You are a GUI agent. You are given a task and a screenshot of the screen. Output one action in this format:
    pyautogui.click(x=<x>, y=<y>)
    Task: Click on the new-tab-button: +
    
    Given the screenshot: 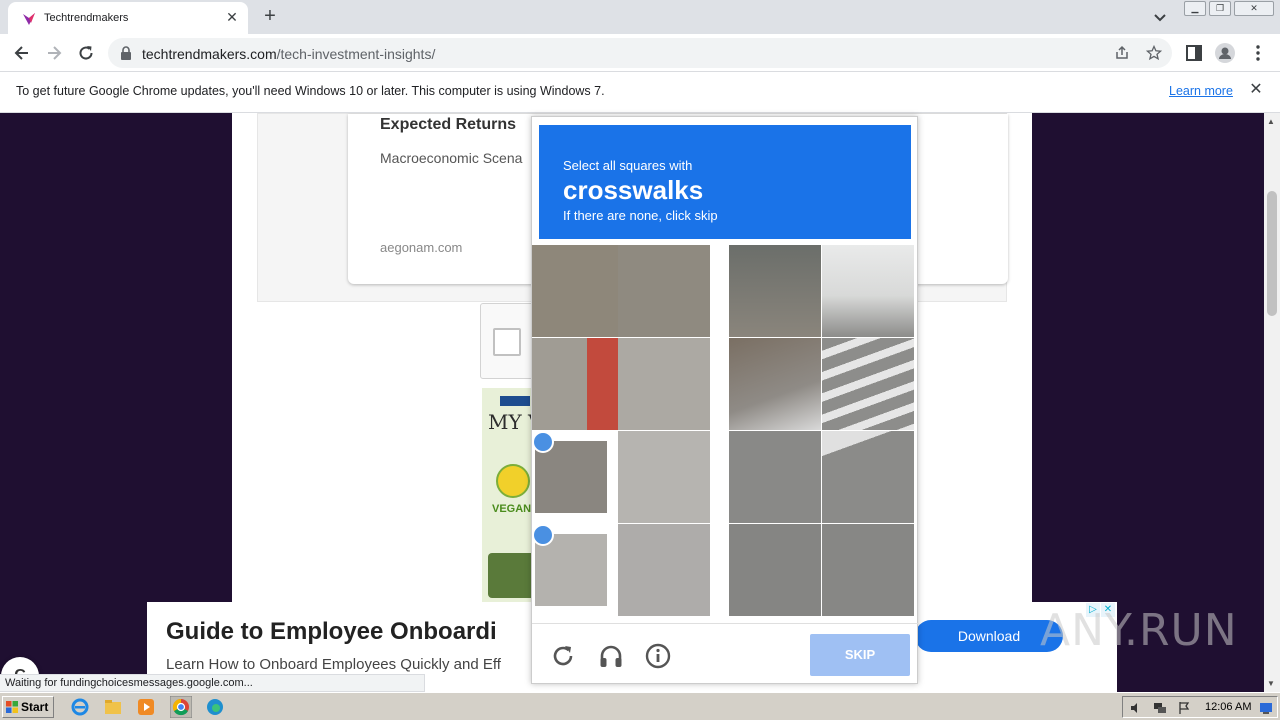 What is the action you would take?
    pyautogui.click(x=270, y=16)
    